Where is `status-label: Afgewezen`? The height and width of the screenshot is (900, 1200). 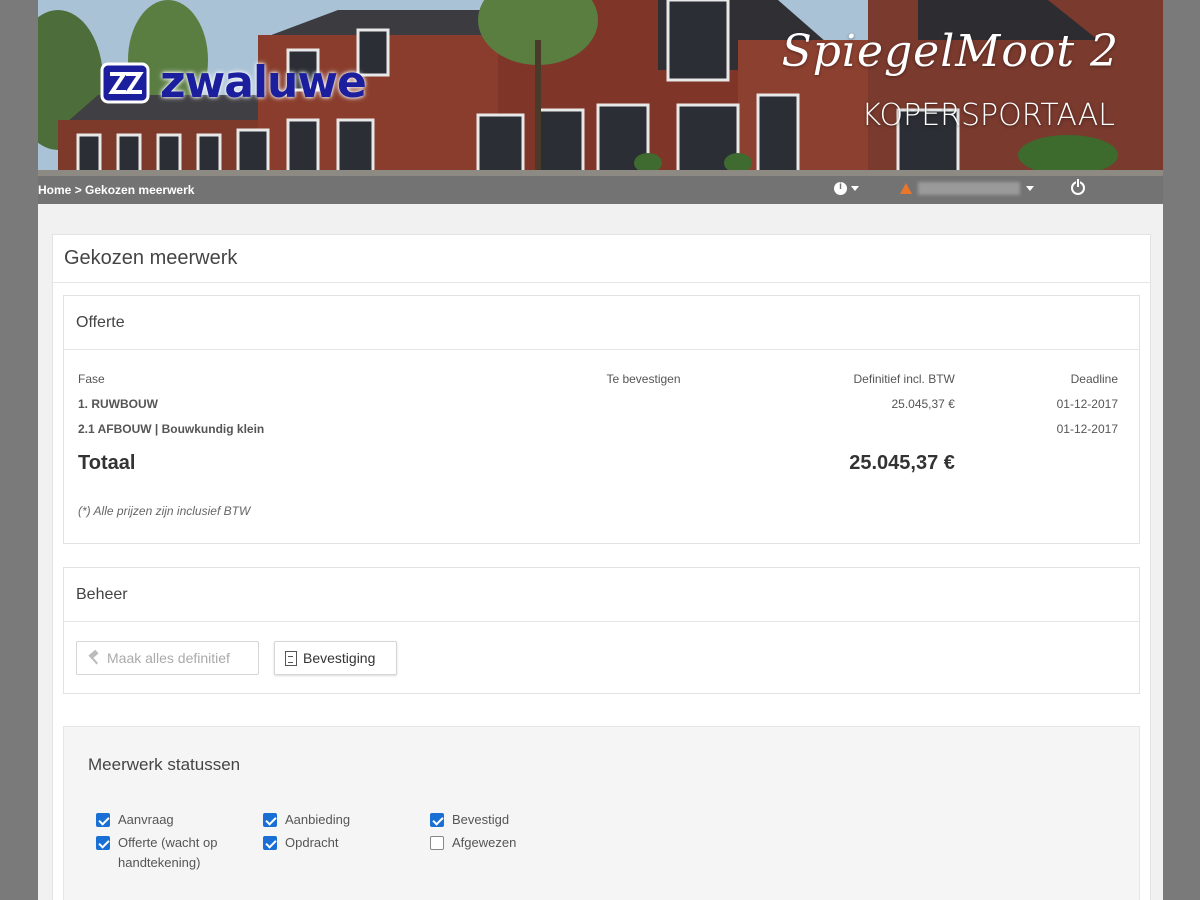
status-label: Afgewezen is located at coordinates (484, 842).